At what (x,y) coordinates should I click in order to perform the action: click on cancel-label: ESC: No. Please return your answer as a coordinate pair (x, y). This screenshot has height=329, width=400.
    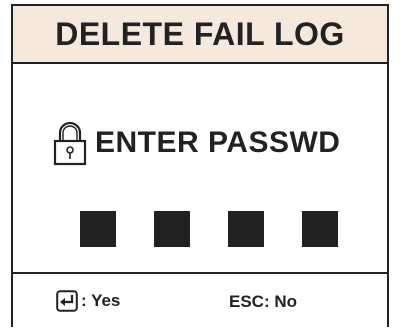
    Looking at the image, I should click on (263, 301).